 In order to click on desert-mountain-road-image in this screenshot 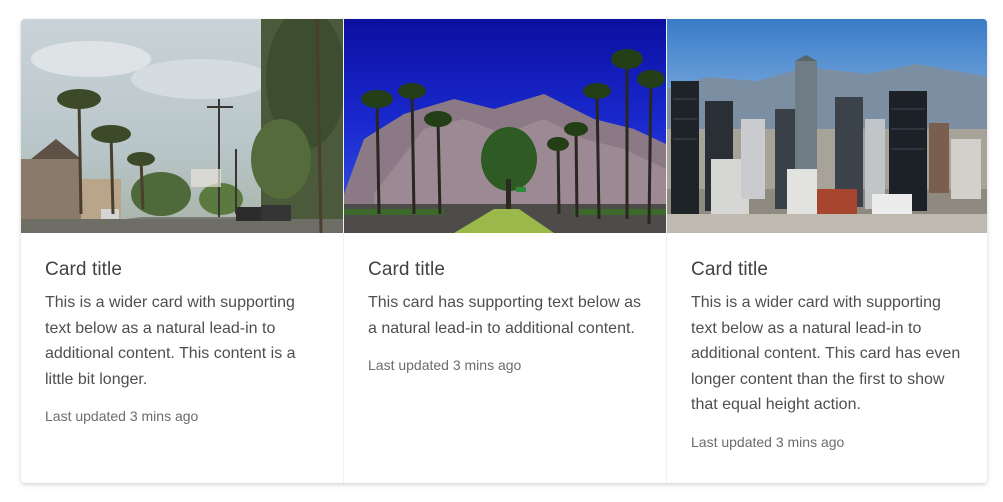, I will do `click(505, 126)`.